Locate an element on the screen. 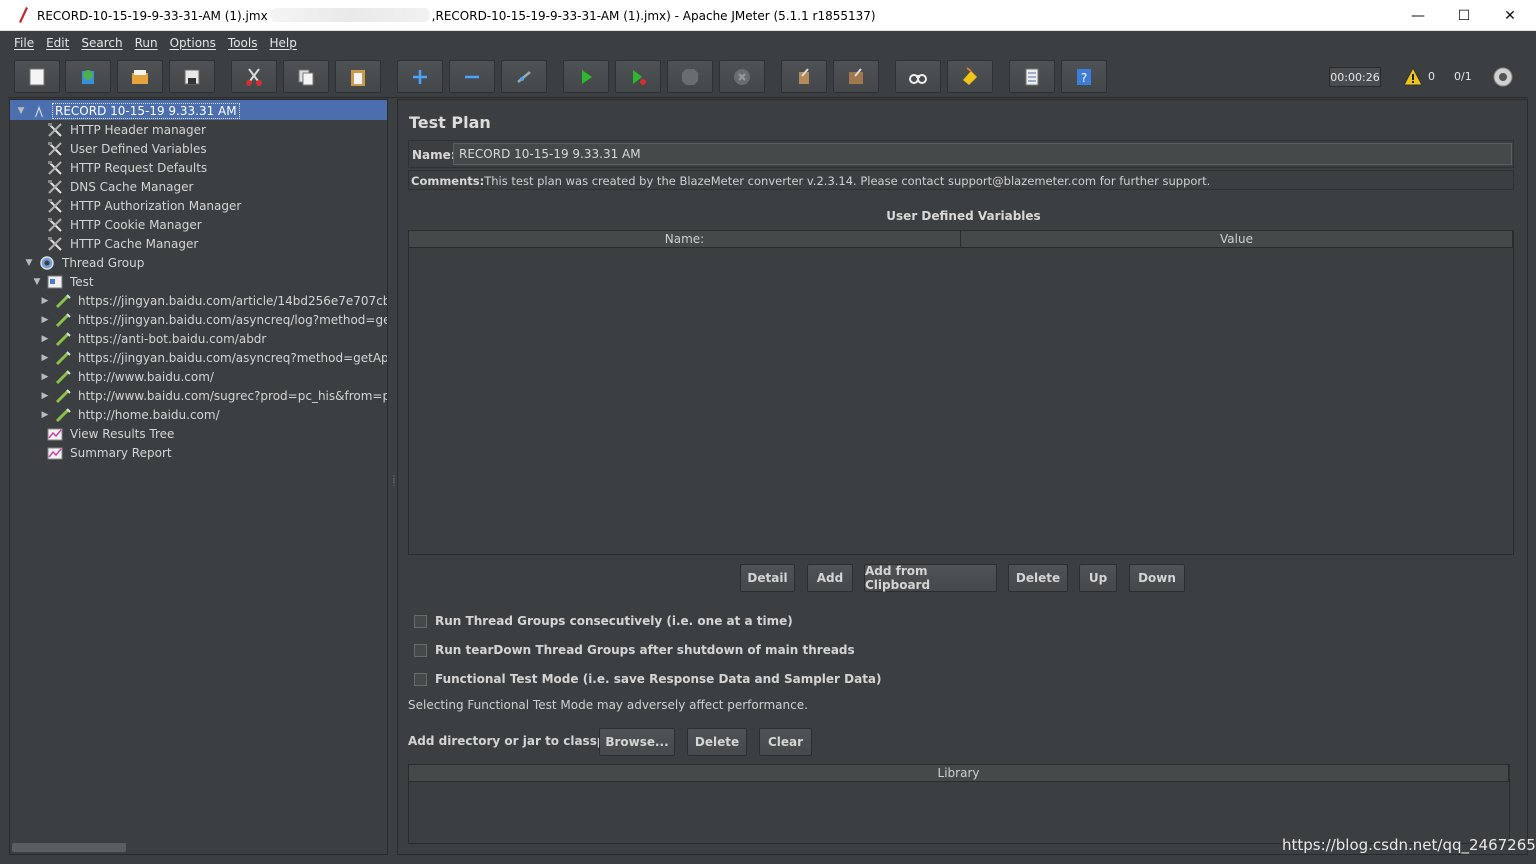 The image size is (1536, 864). tree-node-record-10-15-19-9-33-31-am: ▼ RECORD 10-15-19 9.33.31 AM is located at coordinates (128, 110).